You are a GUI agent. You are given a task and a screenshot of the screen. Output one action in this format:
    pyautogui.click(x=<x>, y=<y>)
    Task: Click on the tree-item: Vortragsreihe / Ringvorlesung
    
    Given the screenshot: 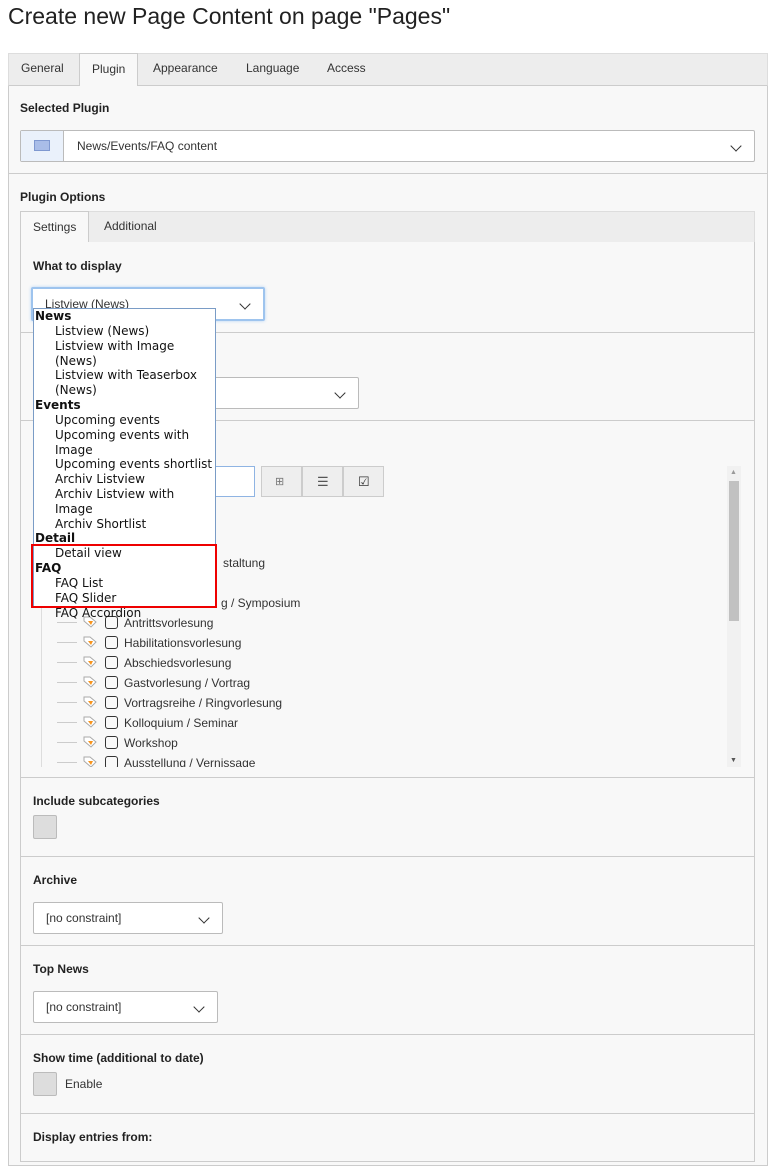 What is the action you would take?
    pyautogui.click(x=169, y=703)
    